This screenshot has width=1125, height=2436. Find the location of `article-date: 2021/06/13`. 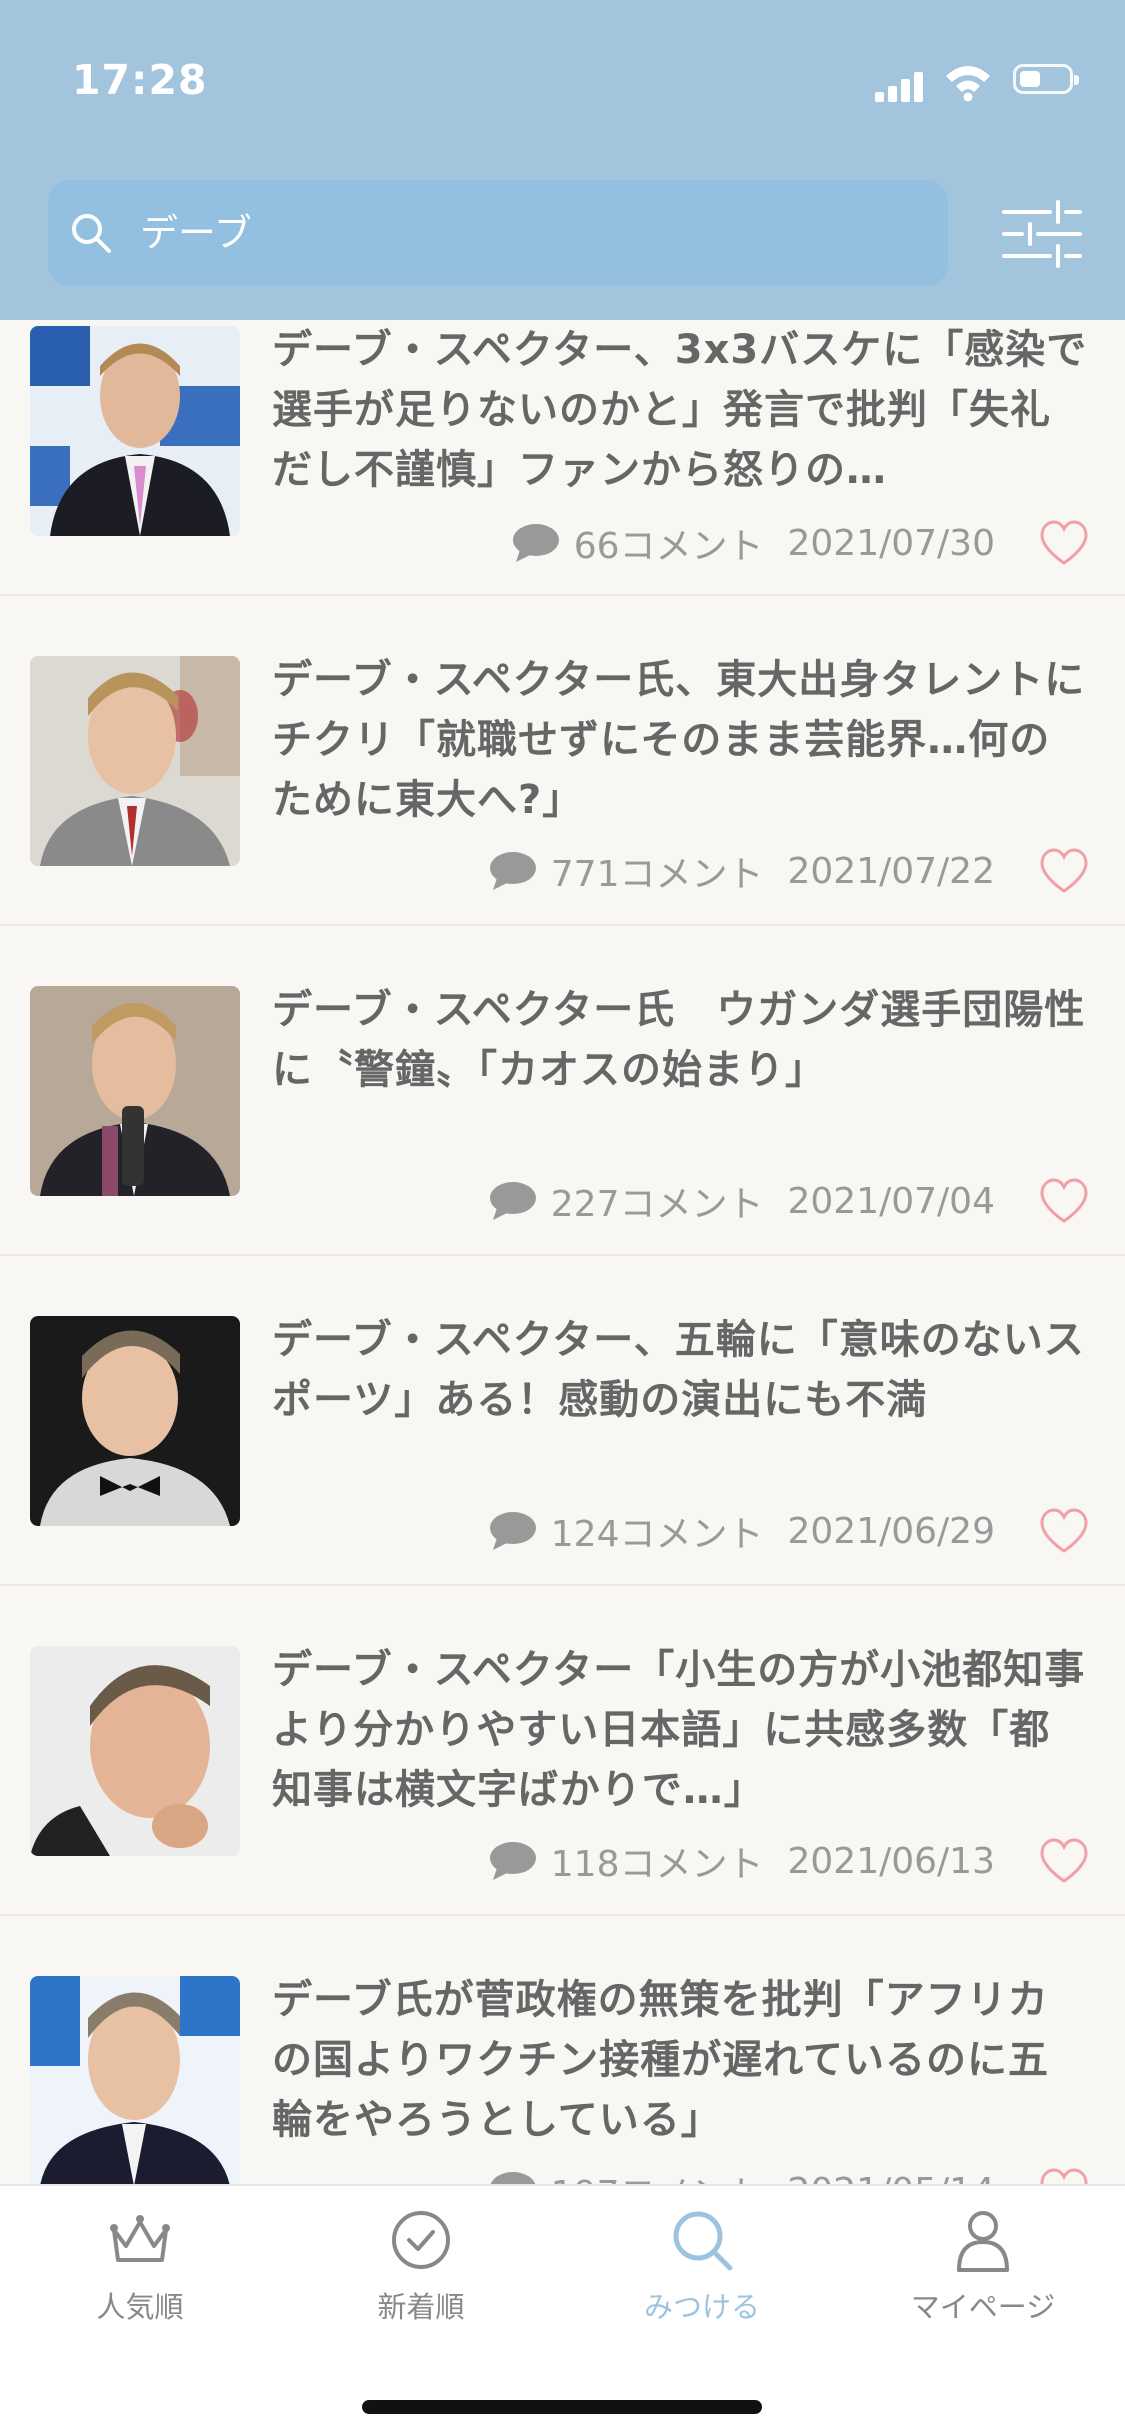

article-date: 2021/06/13 is located at coordinates (891, 1861).